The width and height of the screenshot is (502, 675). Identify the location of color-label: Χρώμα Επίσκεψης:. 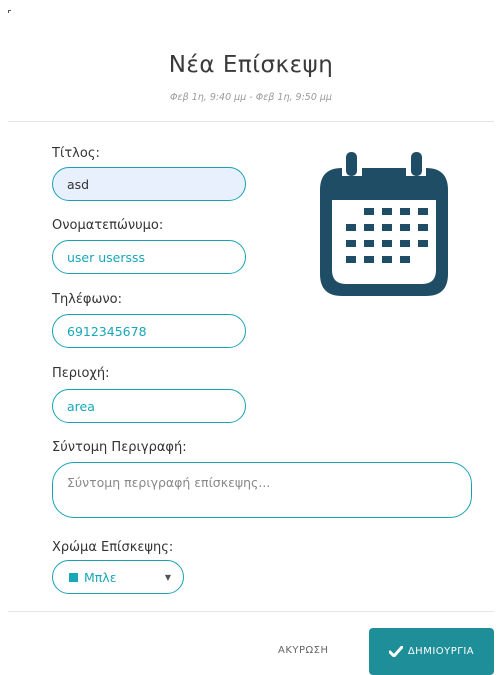
(113, 547).